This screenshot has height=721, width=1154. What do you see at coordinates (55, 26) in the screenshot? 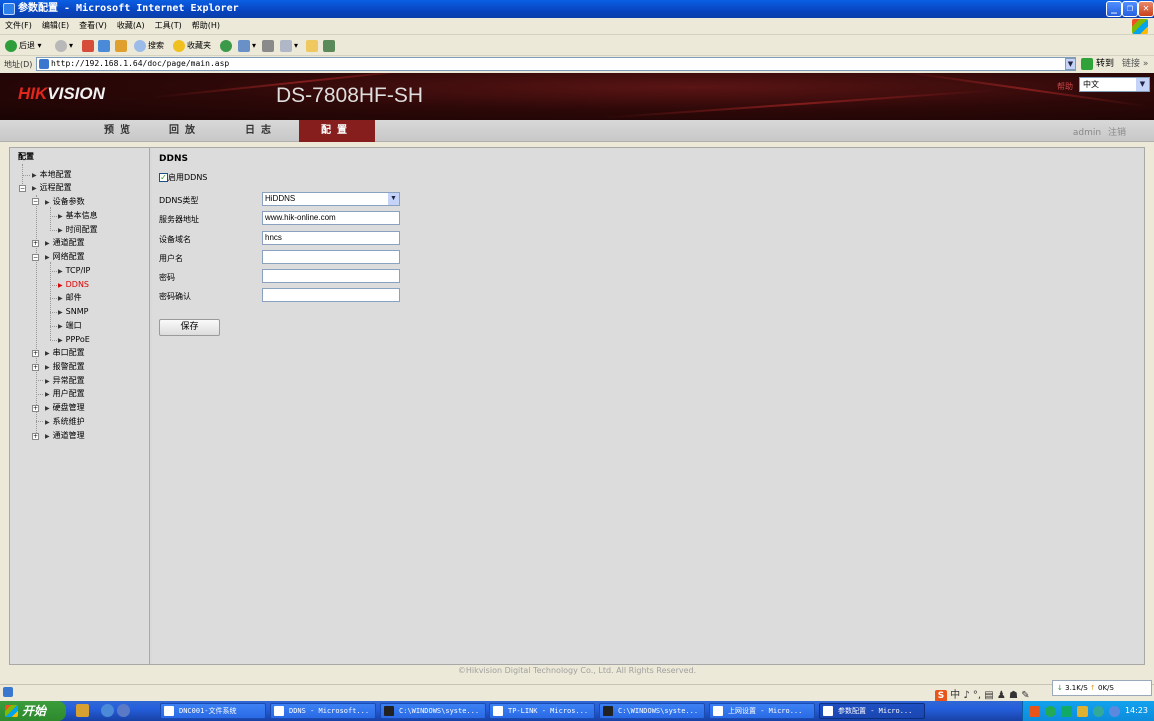
I see `menu-edit: 编辑(E)` at bounding box center [55, 26].